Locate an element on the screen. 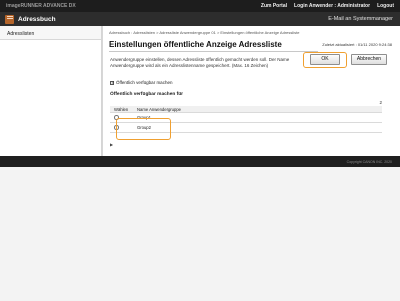 The width and height of the screenshot is (400, 301). section-title: Öffentlich verfügbar machen für is located at coordinates (147, 94).